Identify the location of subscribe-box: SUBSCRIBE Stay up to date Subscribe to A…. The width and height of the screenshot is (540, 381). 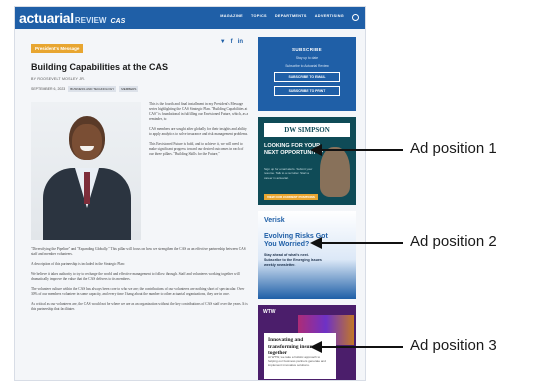
(307, 74).